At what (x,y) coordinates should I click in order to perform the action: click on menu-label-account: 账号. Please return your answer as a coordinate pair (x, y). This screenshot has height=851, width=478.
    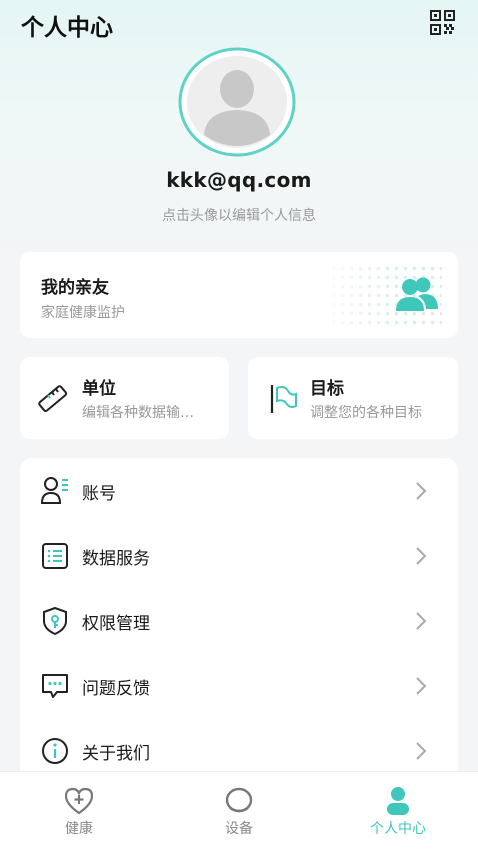
    Looking at the image, I should click on (99, 494).